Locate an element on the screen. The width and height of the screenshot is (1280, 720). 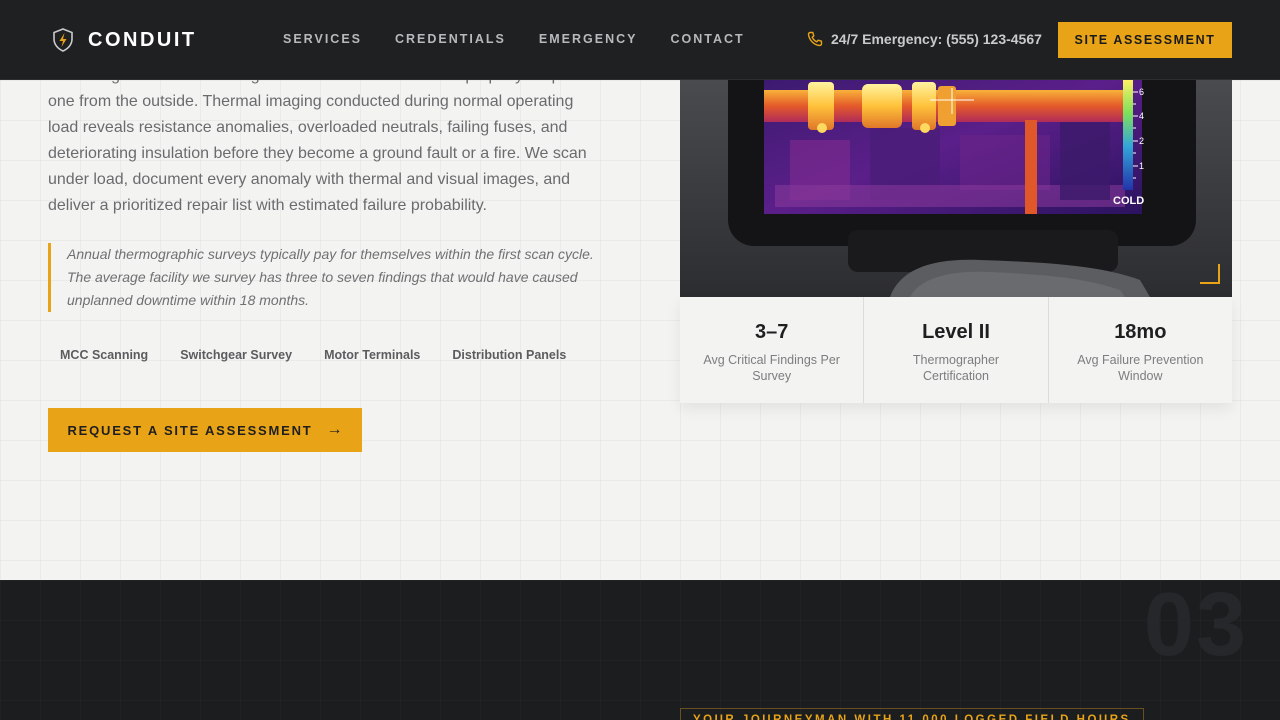
thermal-camera-image: 6 4 2 1 COLD is located at coordinates (956, 188).